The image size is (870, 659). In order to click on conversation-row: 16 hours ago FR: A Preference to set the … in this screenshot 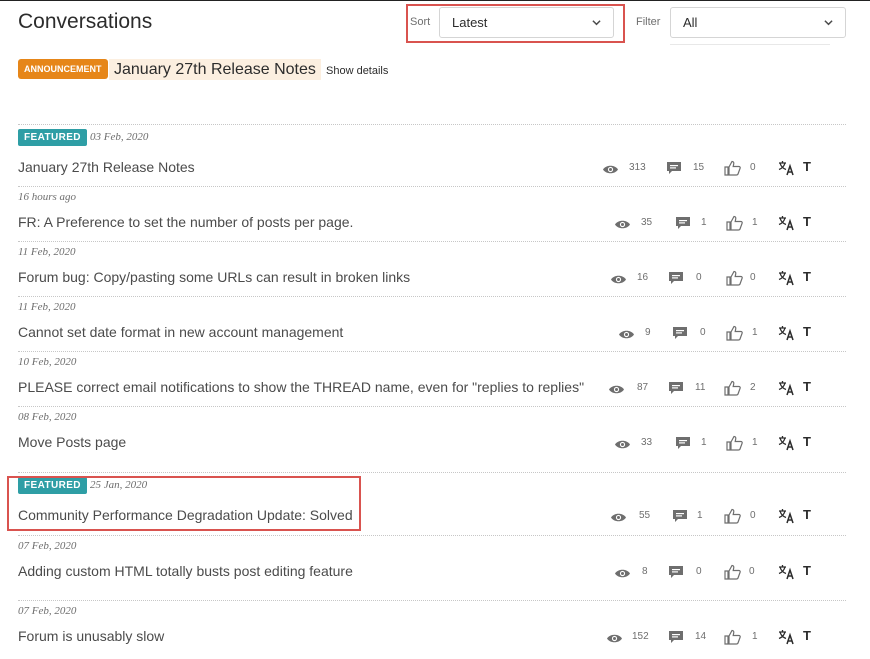, I will do `click(435, 216)`.